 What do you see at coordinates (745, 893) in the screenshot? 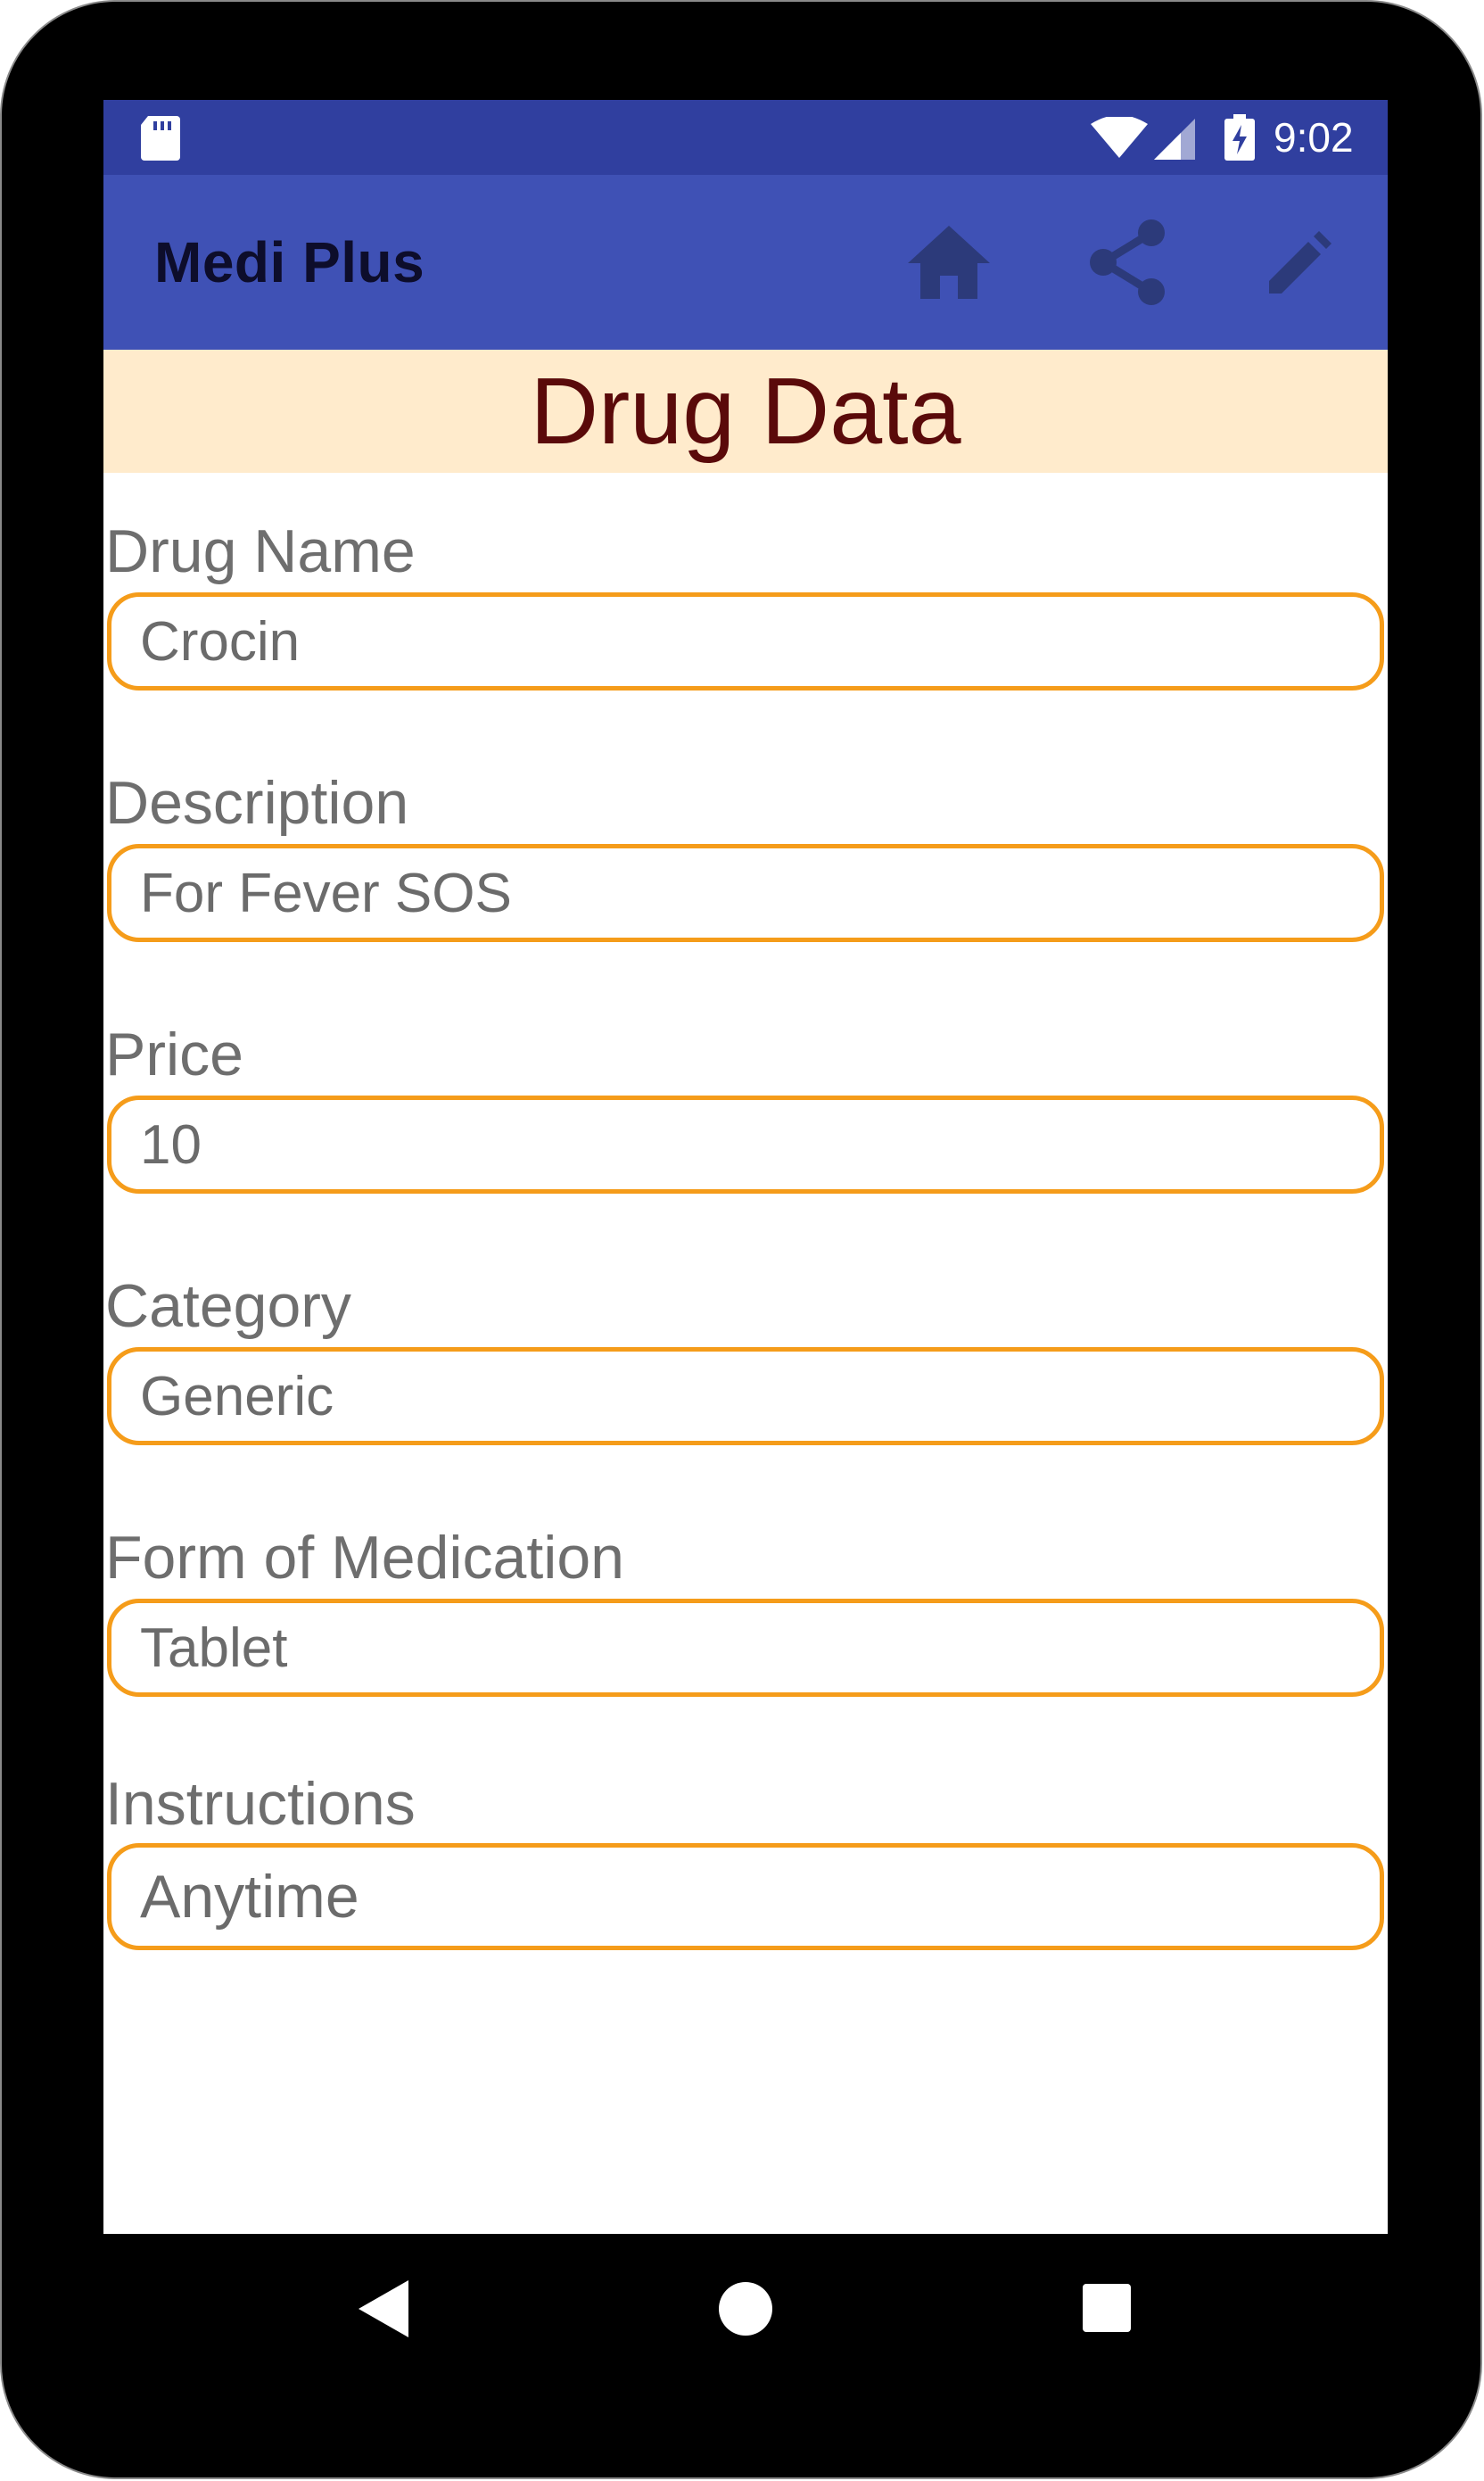
I see `description-field: For Fever SOS` at bounding box center [745, 893].